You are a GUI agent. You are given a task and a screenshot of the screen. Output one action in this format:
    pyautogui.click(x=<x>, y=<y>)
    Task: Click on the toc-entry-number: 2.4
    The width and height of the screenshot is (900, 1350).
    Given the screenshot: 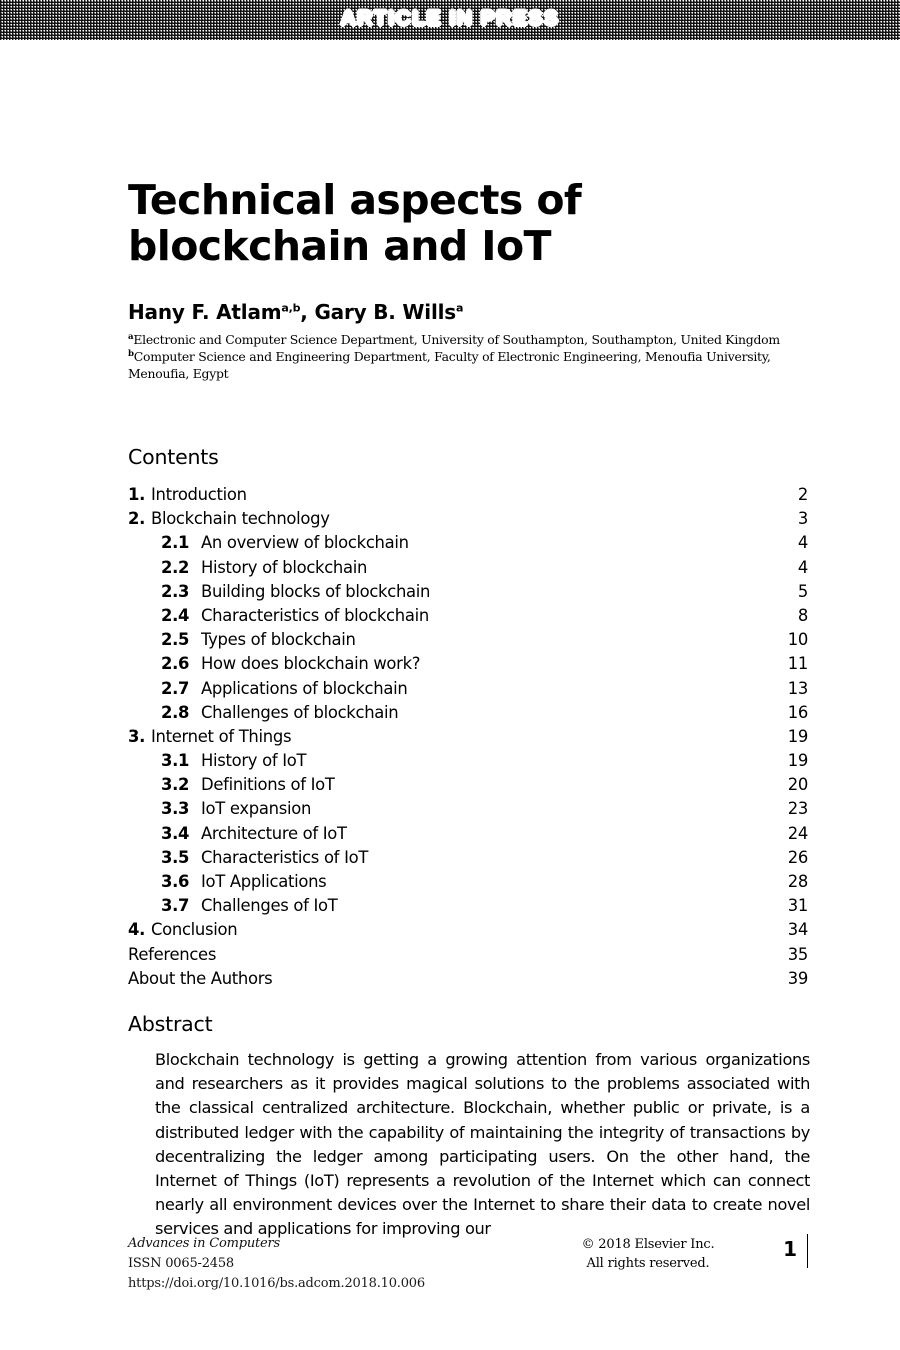 What is the action you would take?
    pyautogui.click(x=175, y=615)
    